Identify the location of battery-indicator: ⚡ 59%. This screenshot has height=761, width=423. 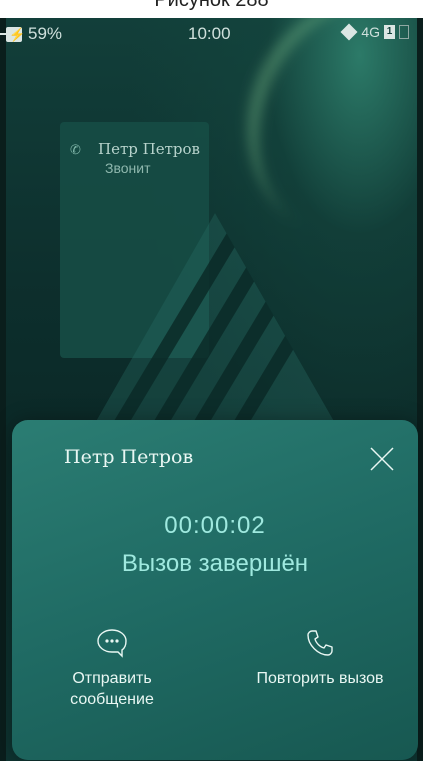
(31, 34).